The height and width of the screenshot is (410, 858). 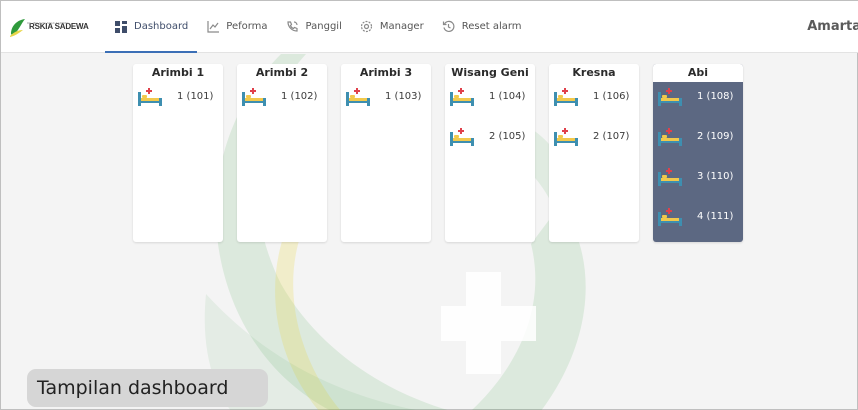 What do you see at coordinates (698, 128) in the screenshot?
I see `bed-item: 2 (109)` at bounding box center [698, 128].